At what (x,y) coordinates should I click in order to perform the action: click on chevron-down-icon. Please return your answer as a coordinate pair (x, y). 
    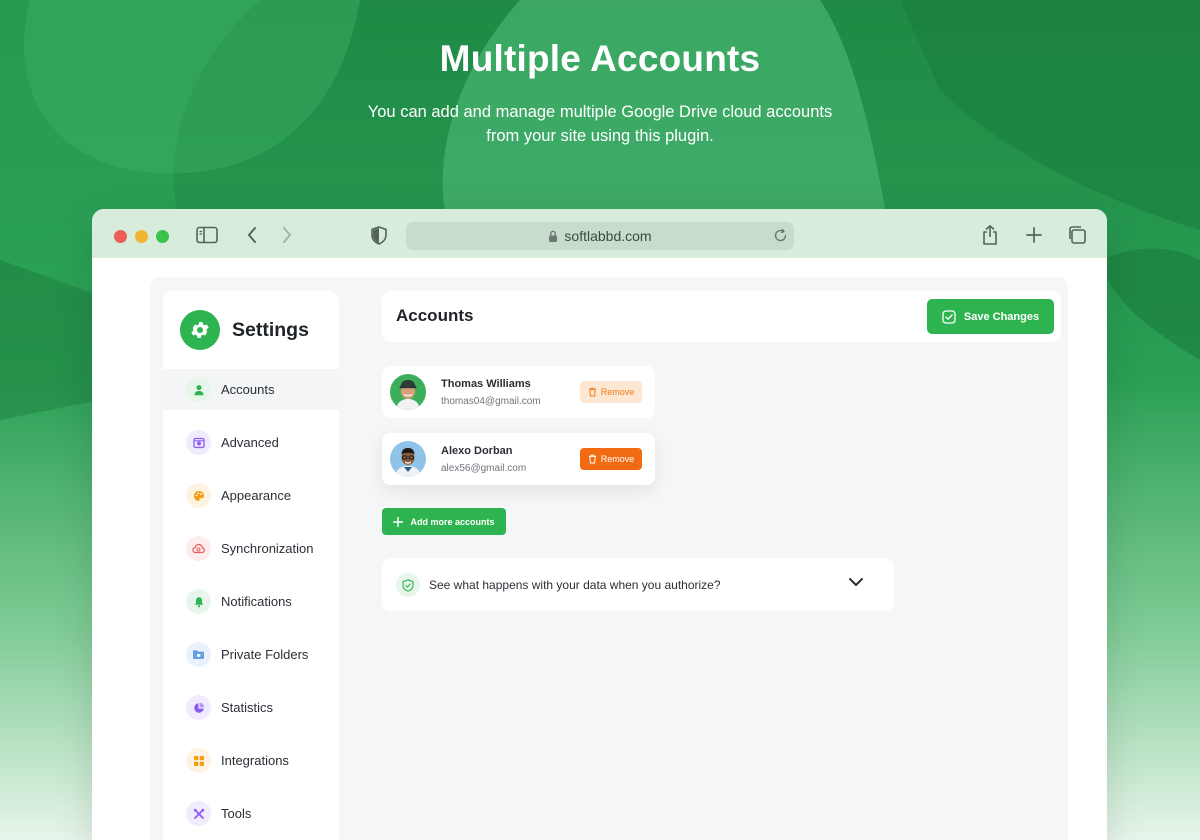
    Looking at the image, I should click on (856, 582).